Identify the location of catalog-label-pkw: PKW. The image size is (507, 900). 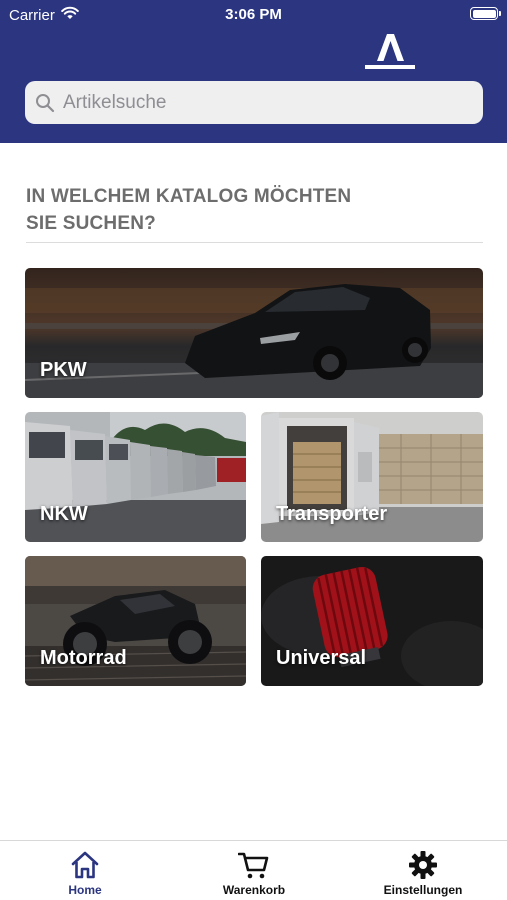
(63, 370).